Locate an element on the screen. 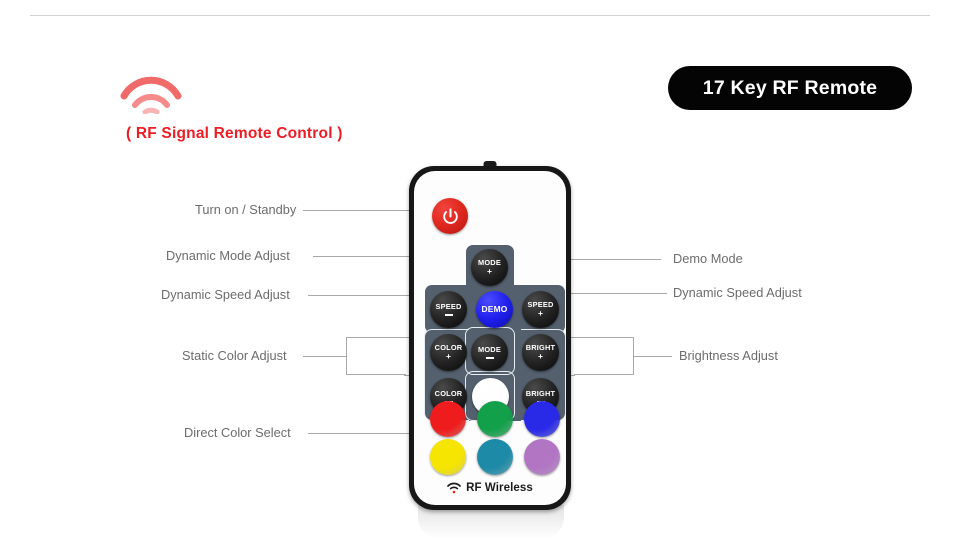  mode-minus-key: MODE is located at coordinates (489, 352).